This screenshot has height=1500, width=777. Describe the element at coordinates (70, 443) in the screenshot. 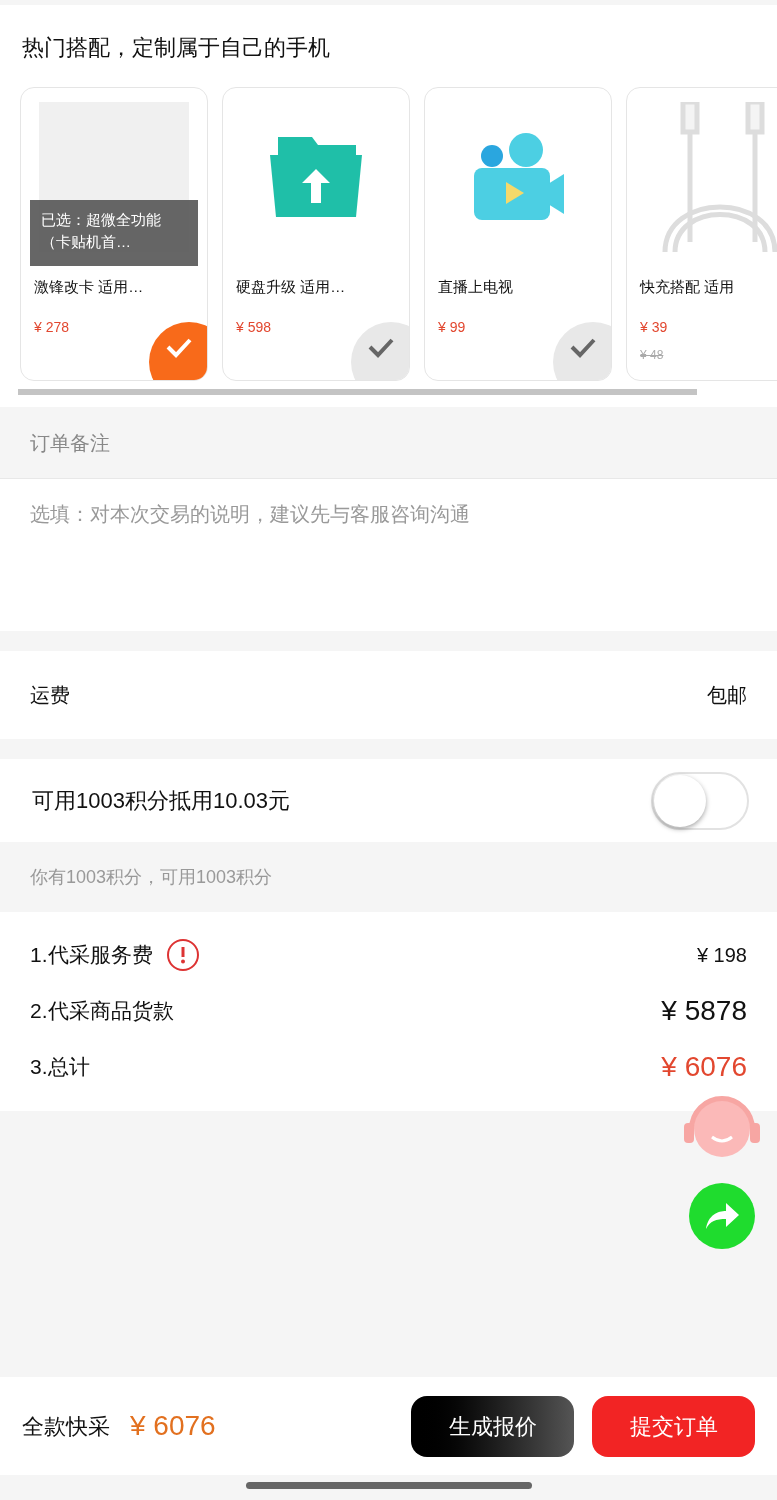

I see `remark-label: 订单备注` at that location.